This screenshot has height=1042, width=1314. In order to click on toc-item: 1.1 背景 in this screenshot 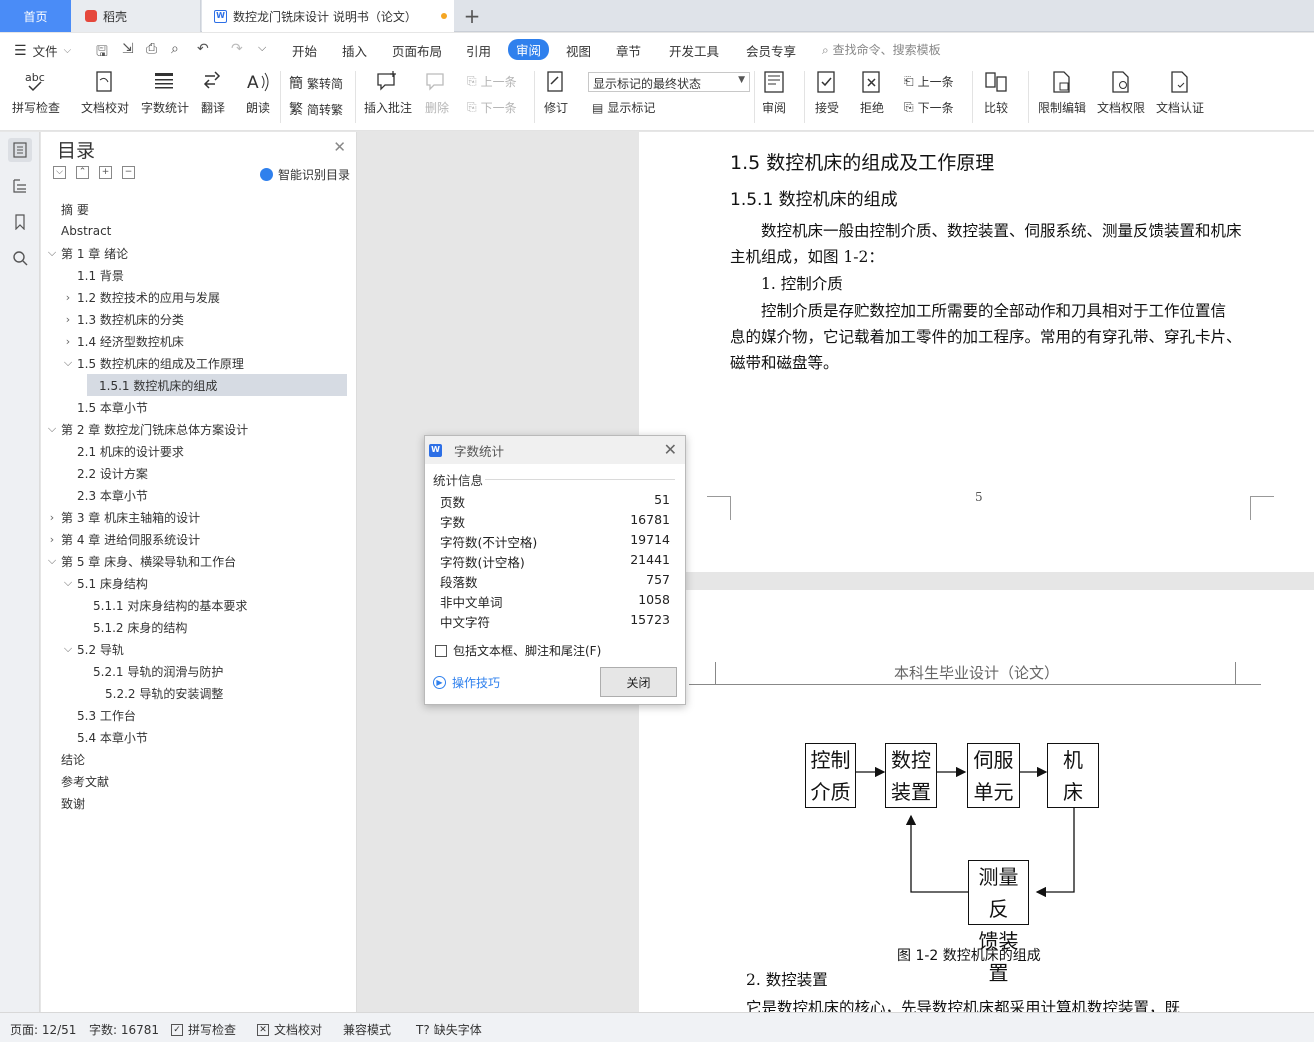, I will do `click(196, 275)`.